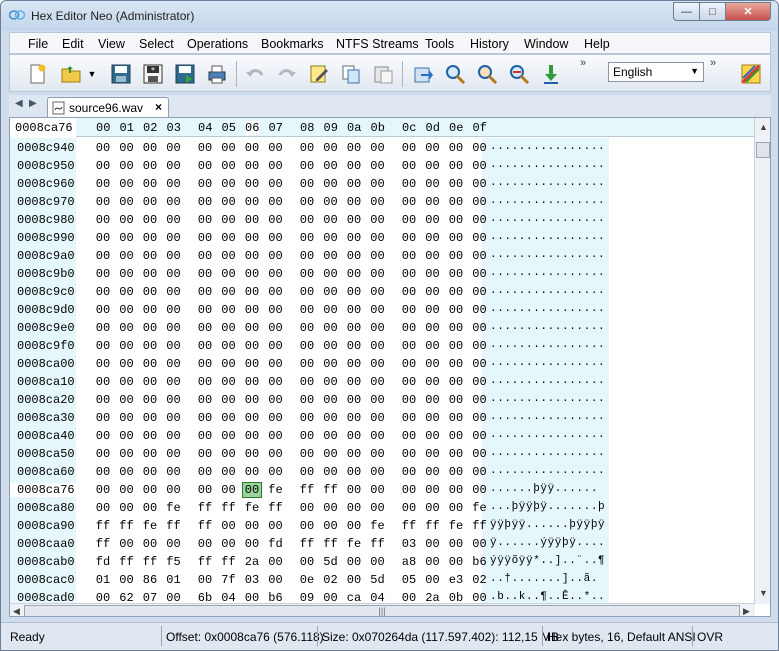 The height and width of the screenshot is (651, 779). I want to click on hex-byte: 01, so click(103, 580).